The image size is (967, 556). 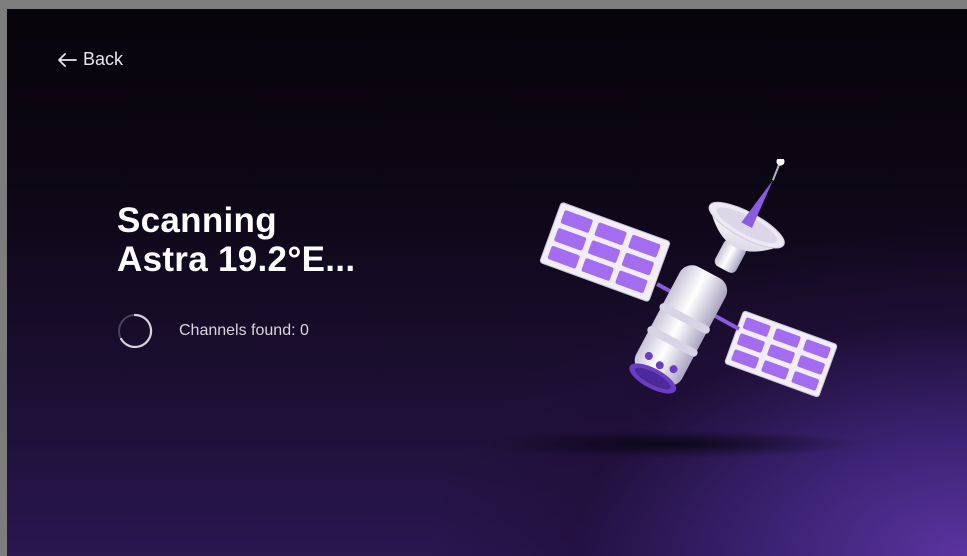 What do you see at coordinates (746, 216) in the screenshot?
I see `satellite-dish` at bounding box center [746, 216].